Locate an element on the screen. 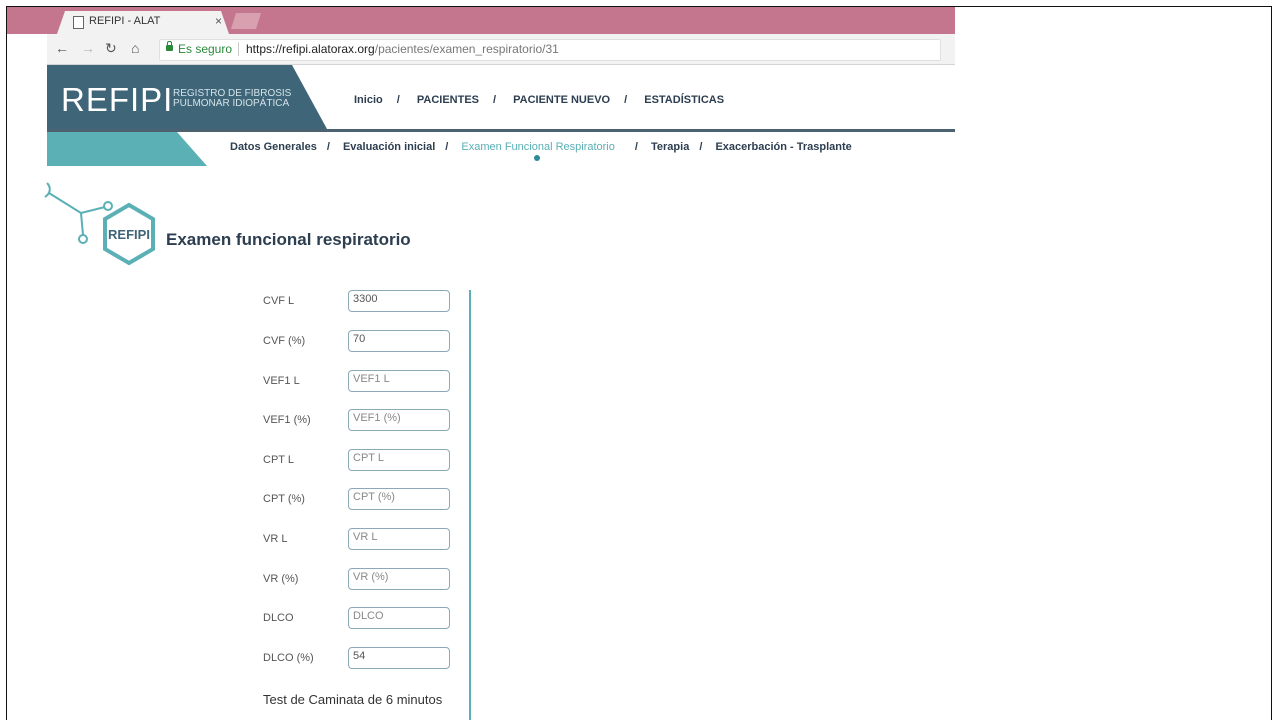  page-title: Examen funcional respiratorio is located at coordinates (288, 239).